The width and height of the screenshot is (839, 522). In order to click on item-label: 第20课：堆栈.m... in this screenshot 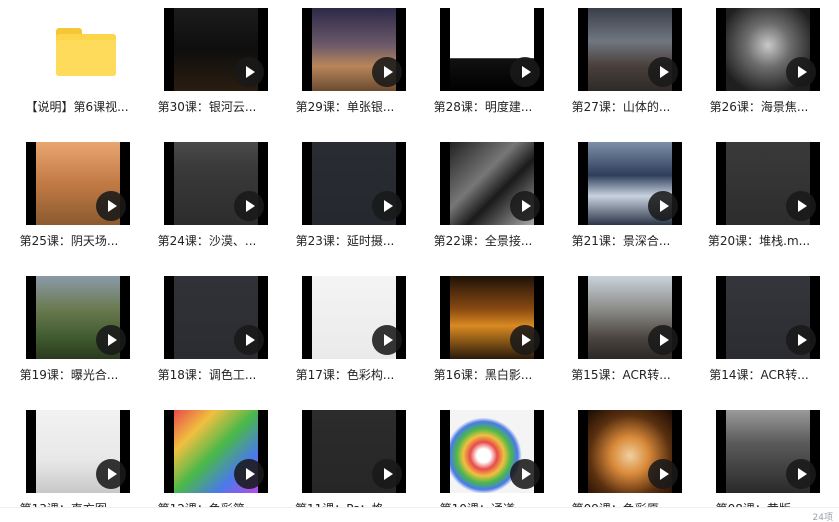, I will do `click(759, 241)`.